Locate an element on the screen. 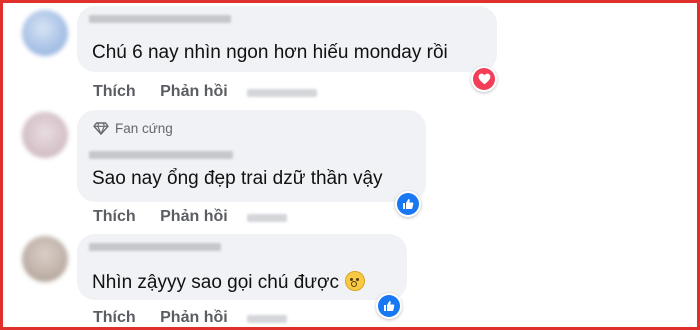  diamond-icon is located at coordinates (101, 128).